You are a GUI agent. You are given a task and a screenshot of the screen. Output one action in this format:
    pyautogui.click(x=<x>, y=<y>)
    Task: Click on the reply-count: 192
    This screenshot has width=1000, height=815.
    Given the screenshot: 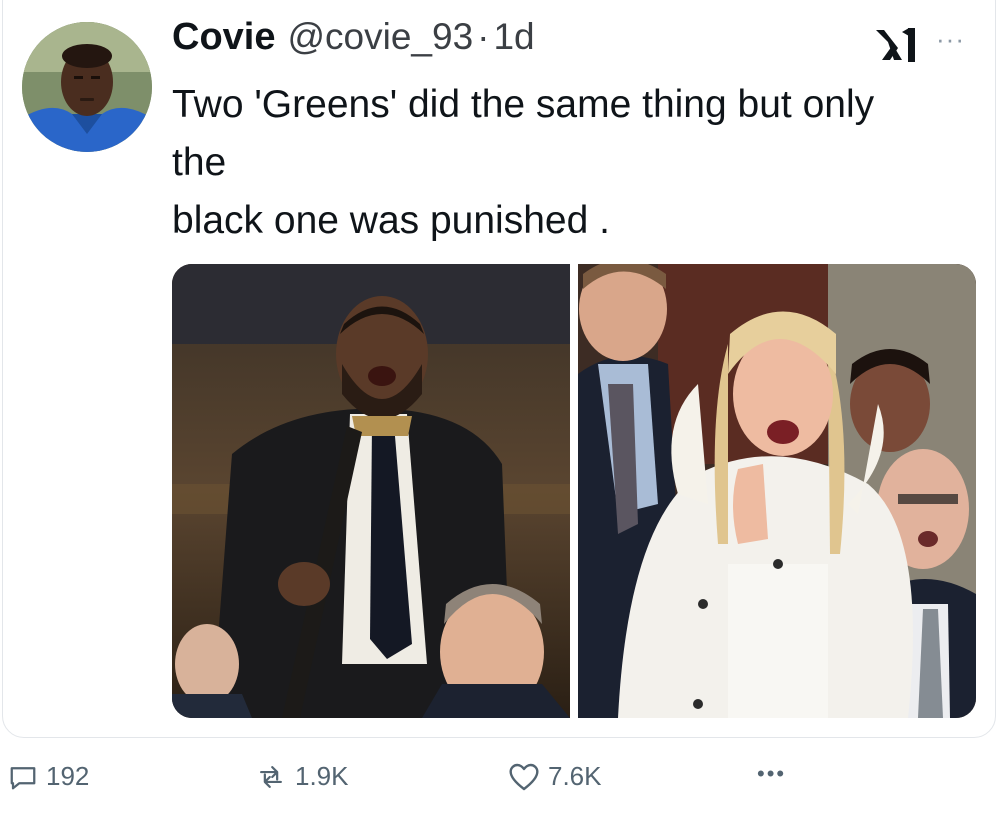 What is the action you would take?
    pyautogui.click(x=68, y=776)
    